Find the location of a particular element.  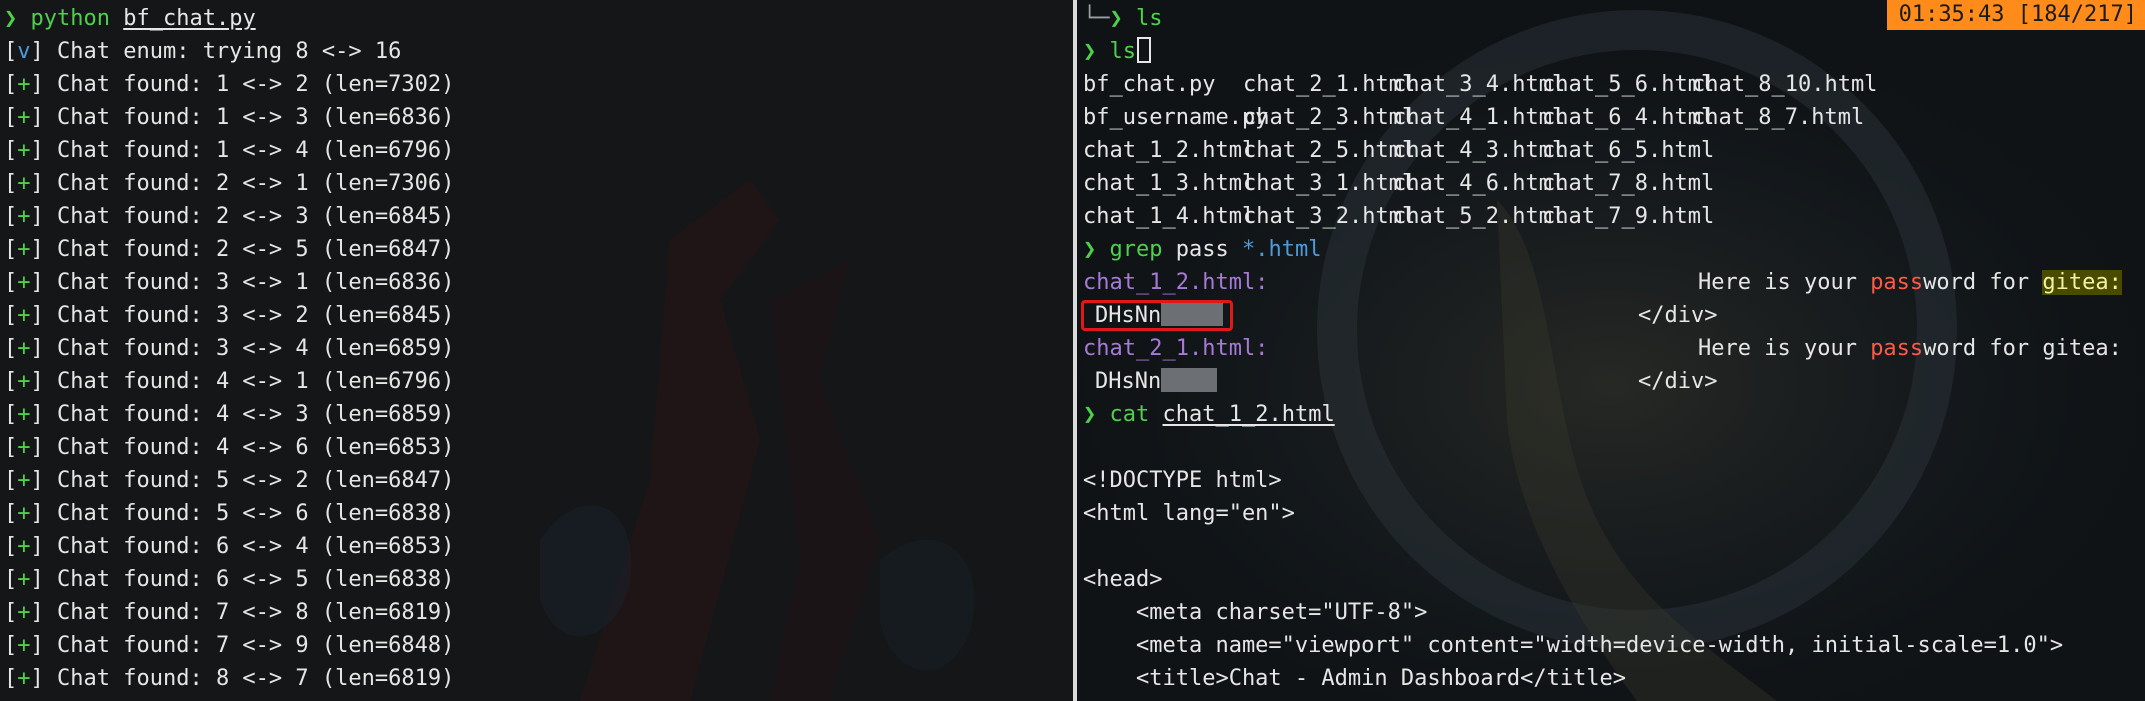

file-entry: chat_5_2.html is located at coordinates (1479, 216).